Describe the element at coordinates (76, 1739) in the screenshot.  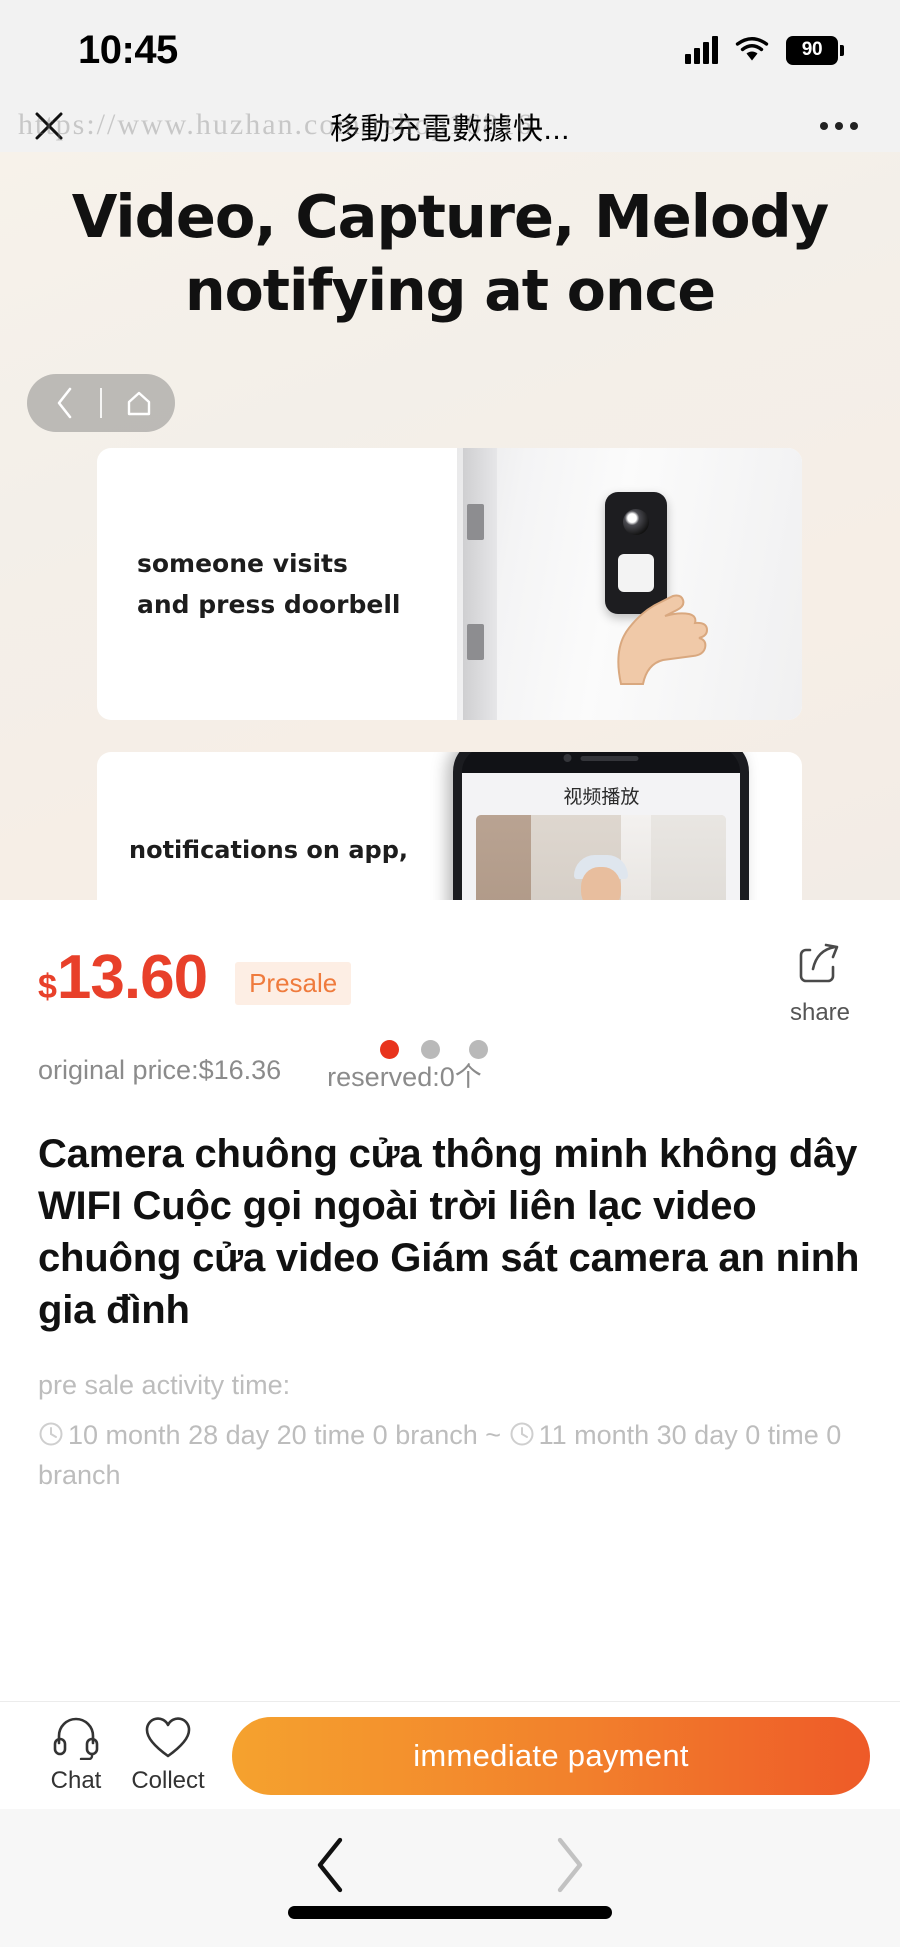
I see `headset-icon` at that location.